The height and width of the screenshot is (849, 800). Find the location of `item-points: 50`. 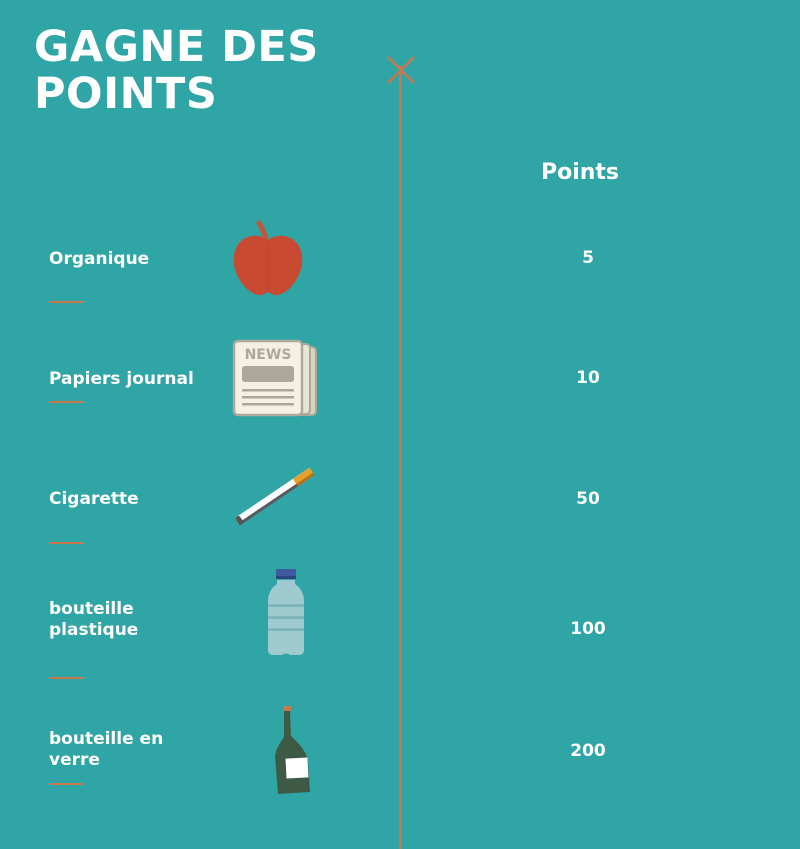

item-points: 50 is located at coordinates (588, 499).